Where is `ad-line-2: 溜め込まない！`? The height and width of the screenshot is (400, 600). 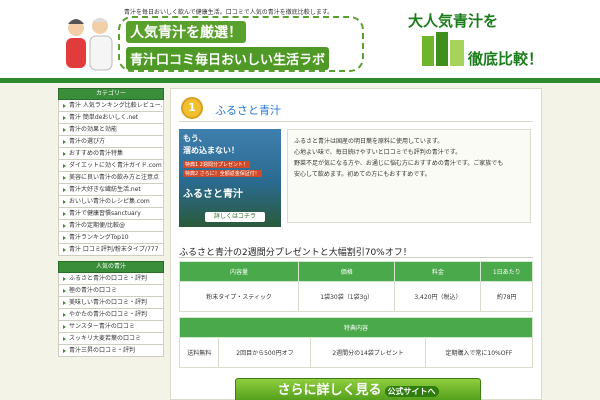 ad-line-2: 溜め込まない！ is located at coordinates (211, 150).